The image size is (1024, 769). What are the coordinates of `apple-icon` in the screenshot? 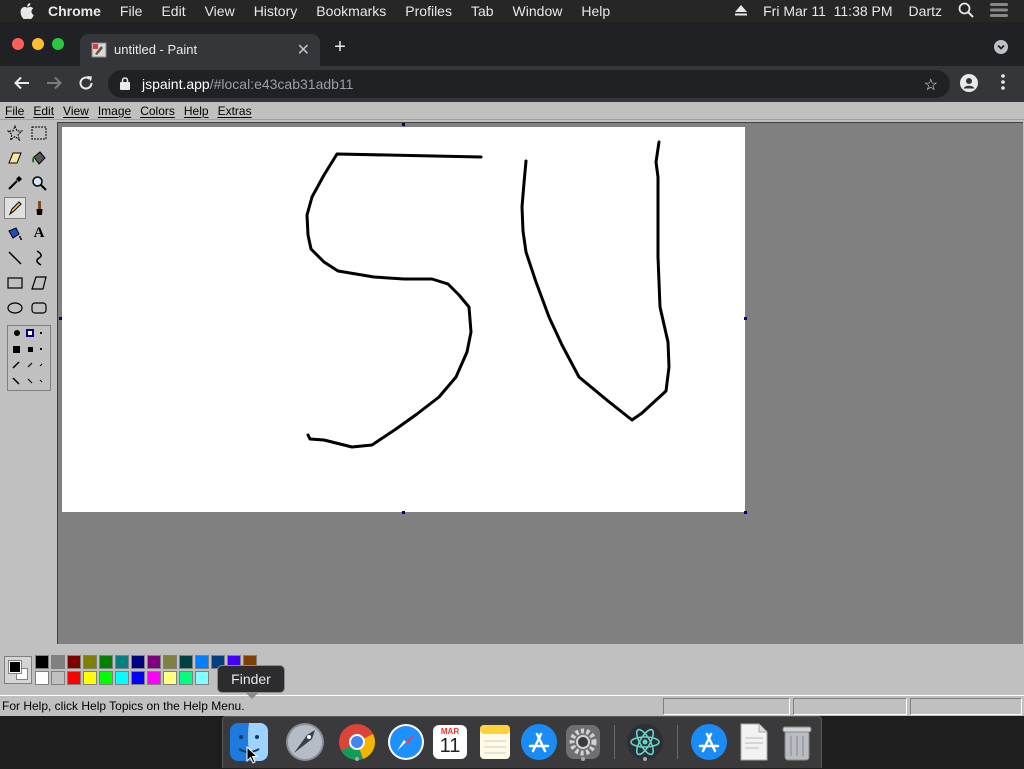 It's located at (27, 11).